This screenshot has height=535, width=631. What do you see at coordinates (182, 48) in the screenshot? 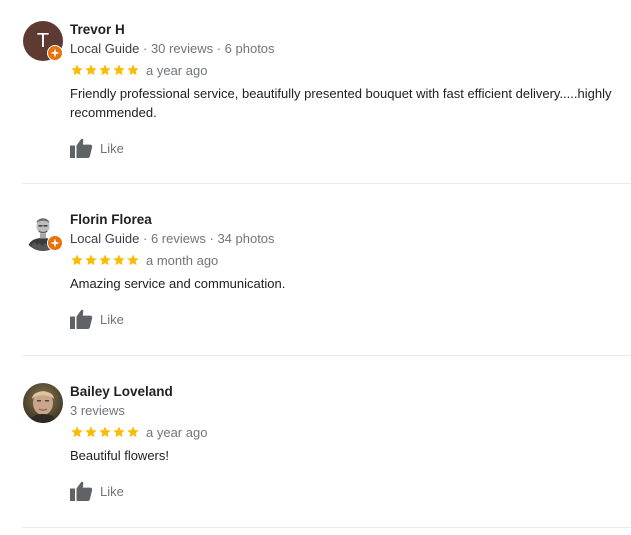
I see `reviews-count: 30 reviews` at bounding box center [182, 48].